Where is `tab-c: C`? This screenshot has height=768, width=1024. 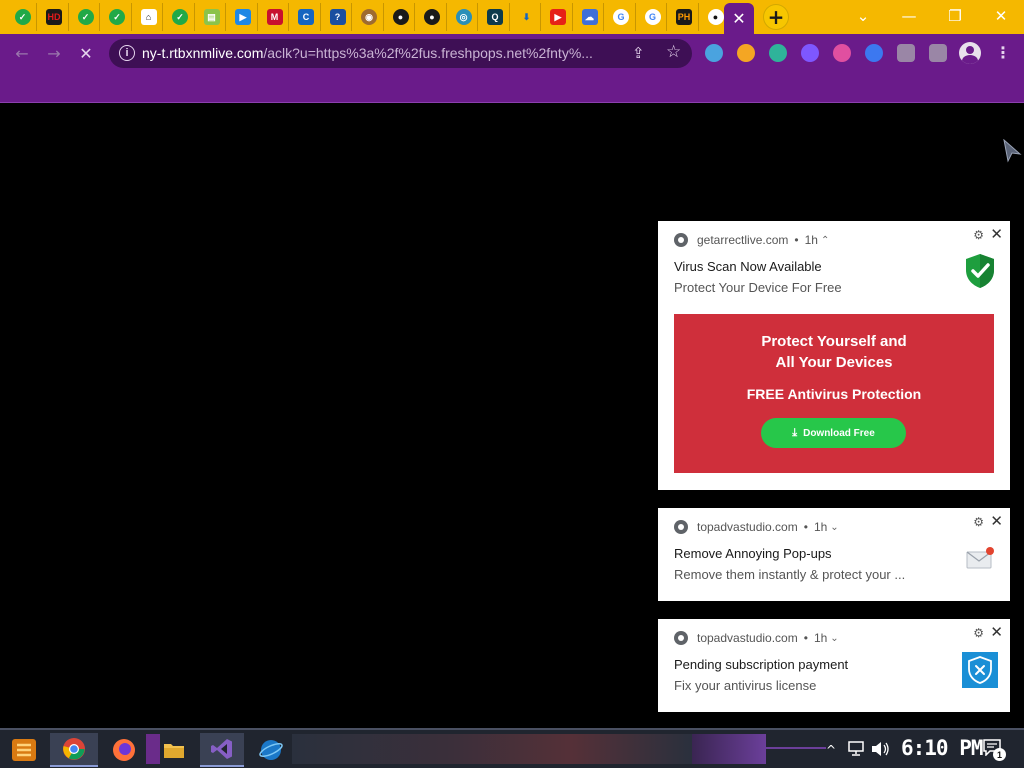 tab-c: C is located at coordinates (307, 17).